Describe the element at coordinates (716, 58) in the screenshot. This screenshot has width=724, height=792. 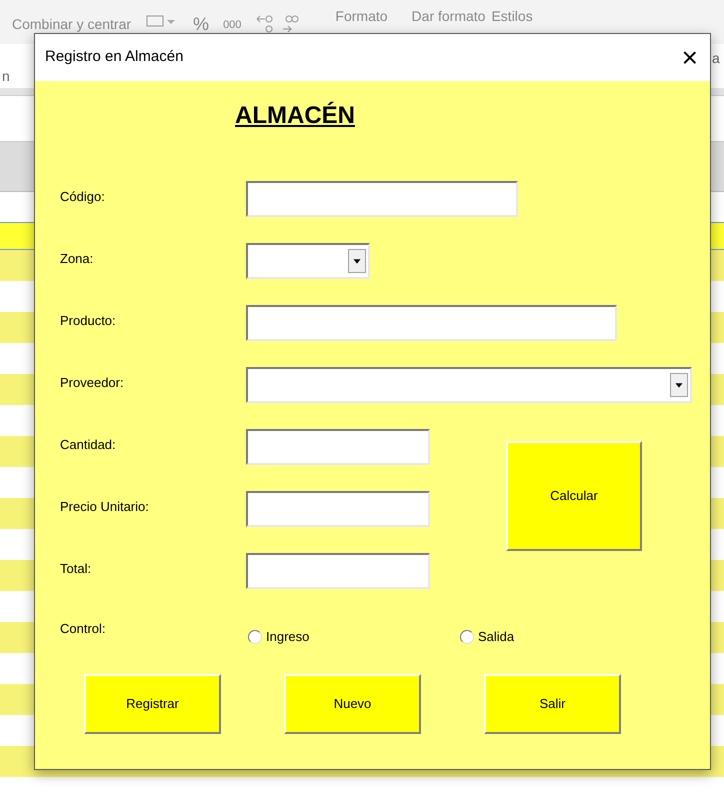
I see `ribbon-label: a` at that location.